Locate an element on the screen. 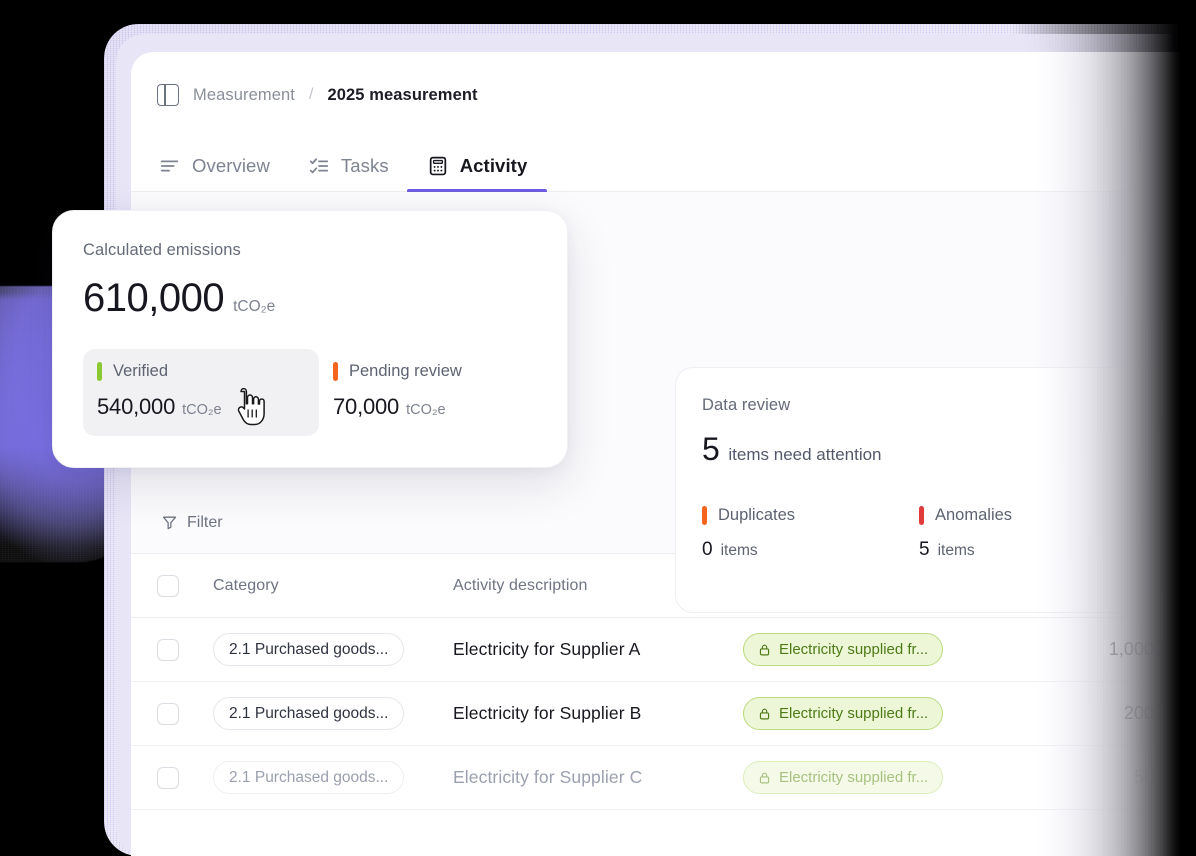 This screenshot has height=856, width=1196. pending-review-unit: tCO₂e is located at coordinates (426, 410).